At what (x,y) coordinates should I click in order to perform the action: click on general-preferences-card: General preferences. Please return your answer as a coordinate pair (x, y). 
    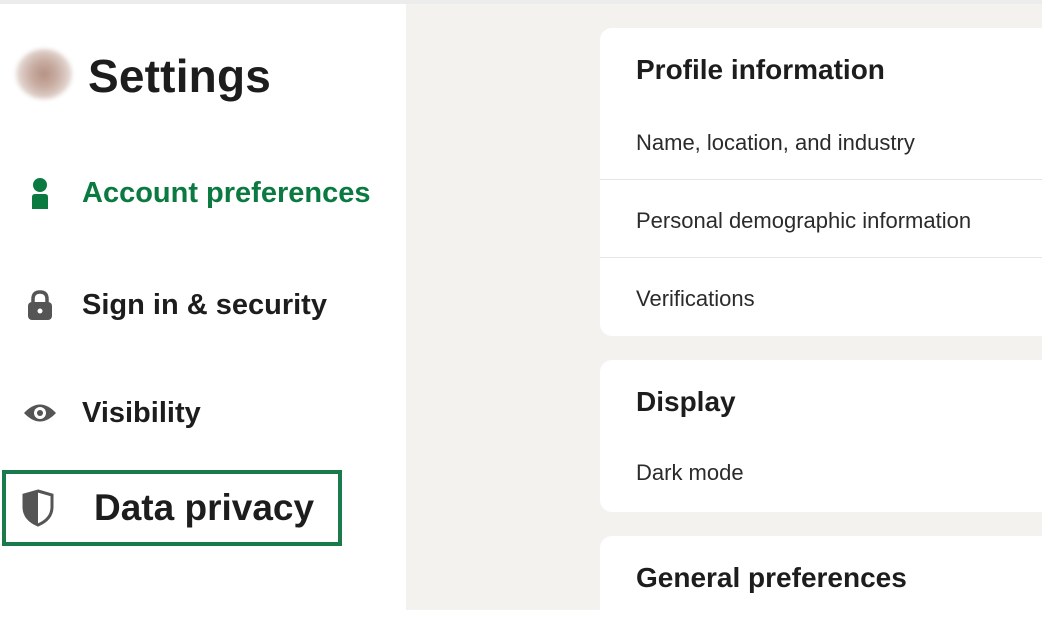
    Looking at the image, I should click on (821, 586).